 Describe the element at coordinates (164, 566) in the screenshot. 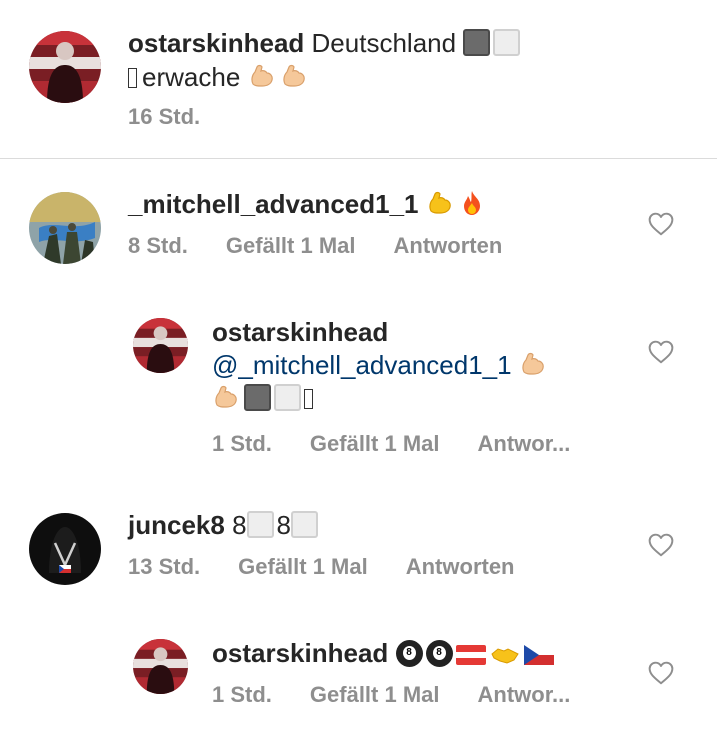

I see `comment-time: 13 Std.` at that location.